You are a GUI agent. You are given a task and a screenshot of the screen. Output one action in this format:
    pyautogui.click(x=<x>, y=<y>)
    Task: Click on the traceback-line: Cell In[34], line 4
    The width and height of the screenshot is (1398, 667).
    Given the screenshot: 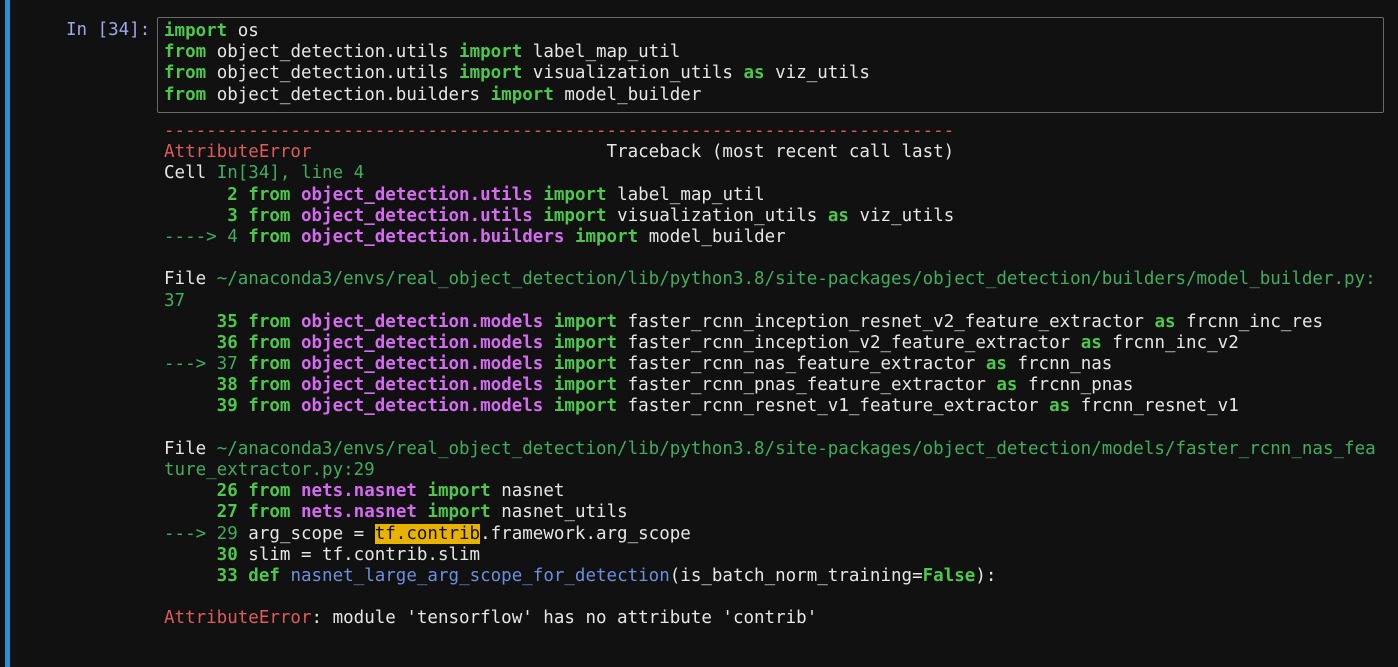 What is the action you would take?
    pyautogui.click(x=776, y=173)
    